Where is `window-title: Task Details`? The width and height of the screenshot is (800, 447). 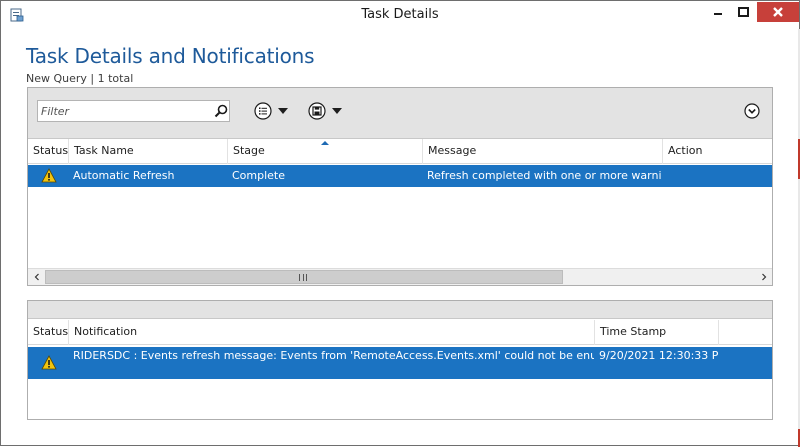
window-title: Task Details is located at coordinates (400, 14).